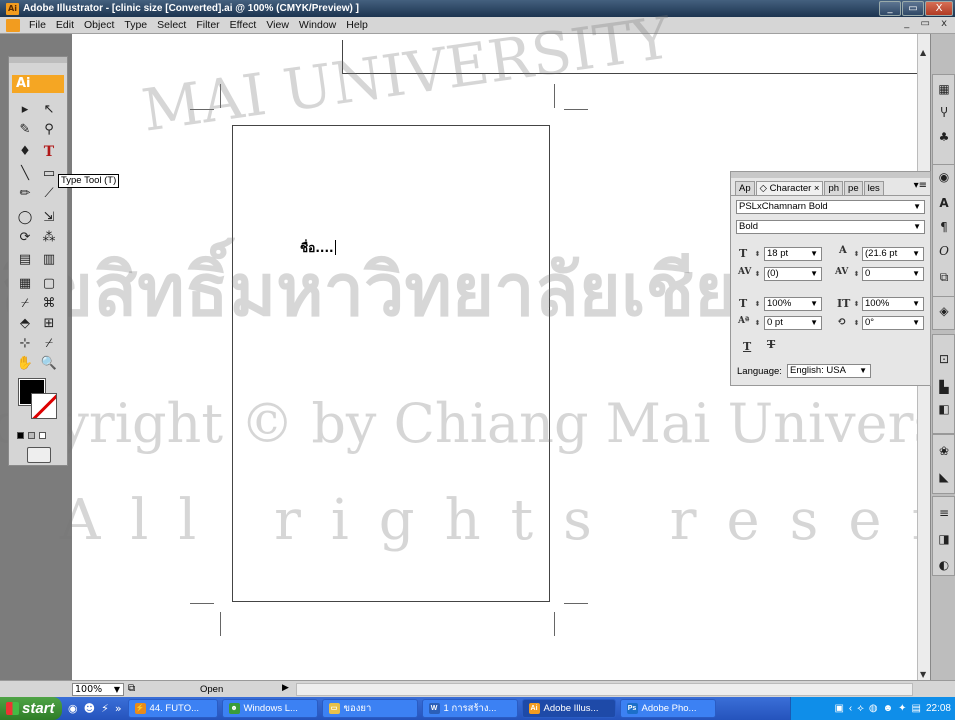 The image size is (955, 720). I want to click on zoom-level-select: 100% ▼, so click(98, 689).